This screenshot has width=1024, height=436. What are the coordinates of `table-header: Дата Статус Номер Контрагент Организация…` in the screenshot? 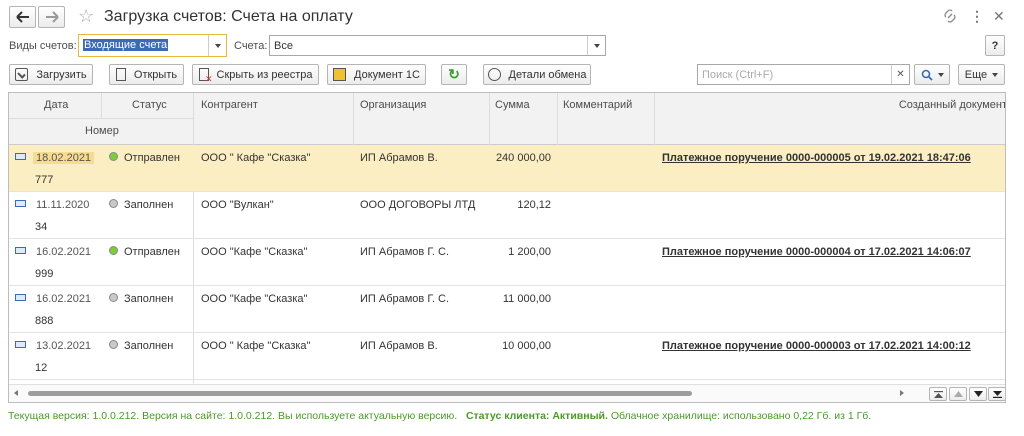 It's located at (507, 119).